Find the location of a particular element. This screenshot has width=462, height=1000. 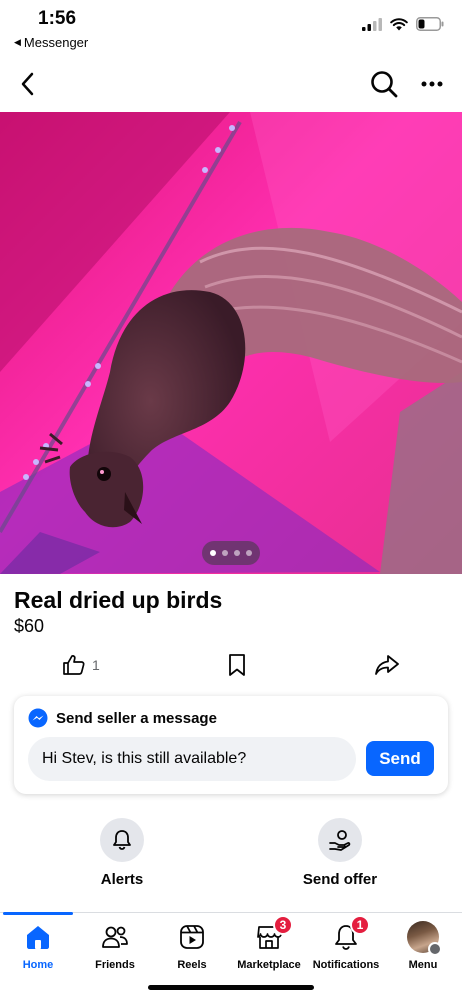

alerts-circle is located at coordinates (122, 840).